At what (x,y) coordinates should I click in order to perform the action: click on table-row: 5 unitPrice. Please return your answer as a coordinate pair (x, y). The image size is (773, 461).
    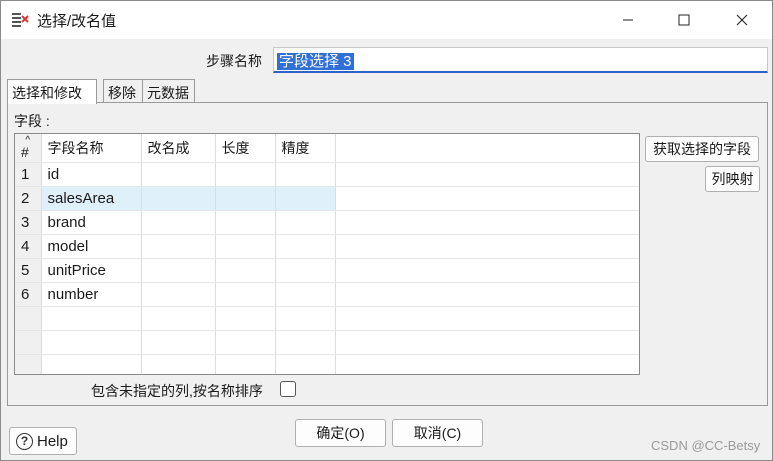
    Looking at the image, I should click on (327, 270).